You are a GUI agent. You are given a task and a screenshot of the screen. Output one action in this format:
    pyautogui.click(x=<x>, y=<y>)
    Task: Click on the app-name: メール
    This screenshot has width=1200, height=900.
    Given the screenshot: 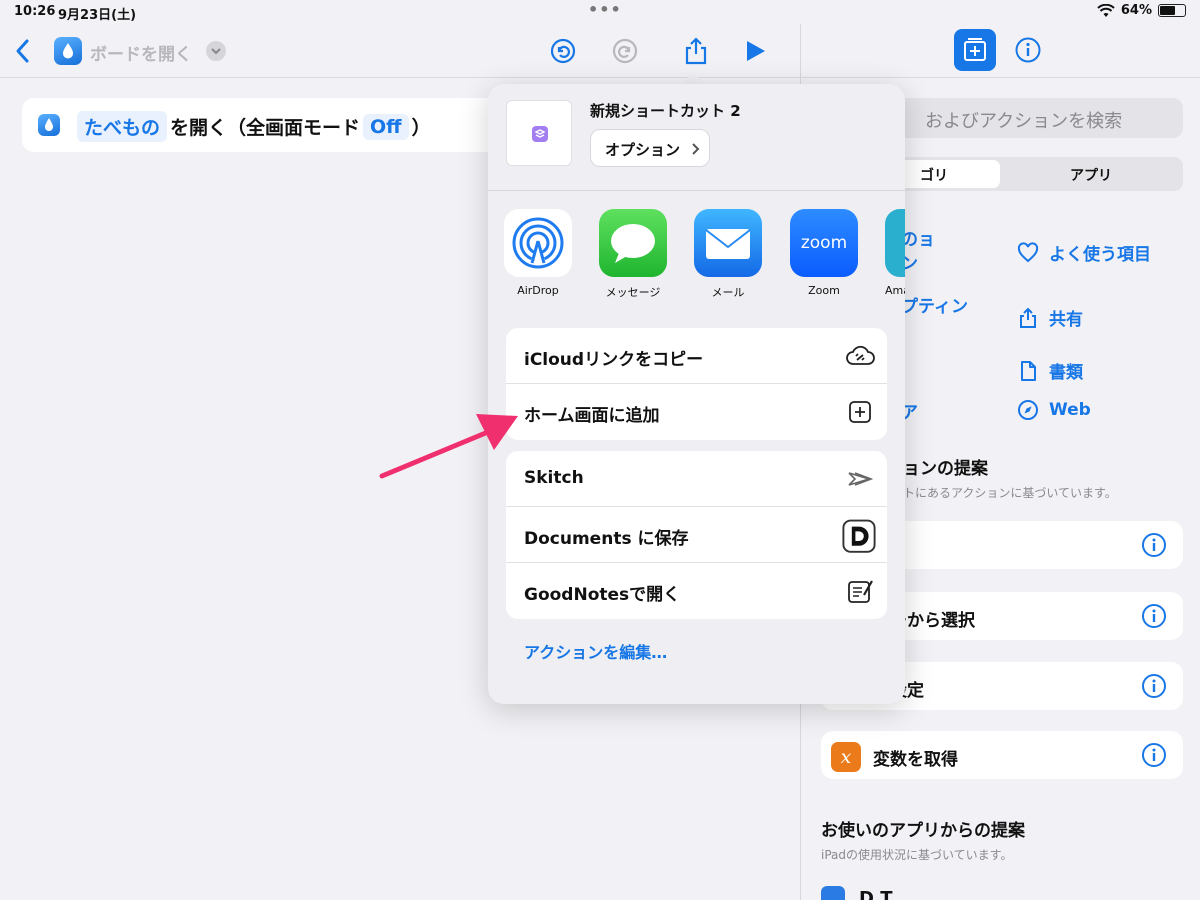 What is the action you would take?
    pyautogui.click(x=728, y=292)
    